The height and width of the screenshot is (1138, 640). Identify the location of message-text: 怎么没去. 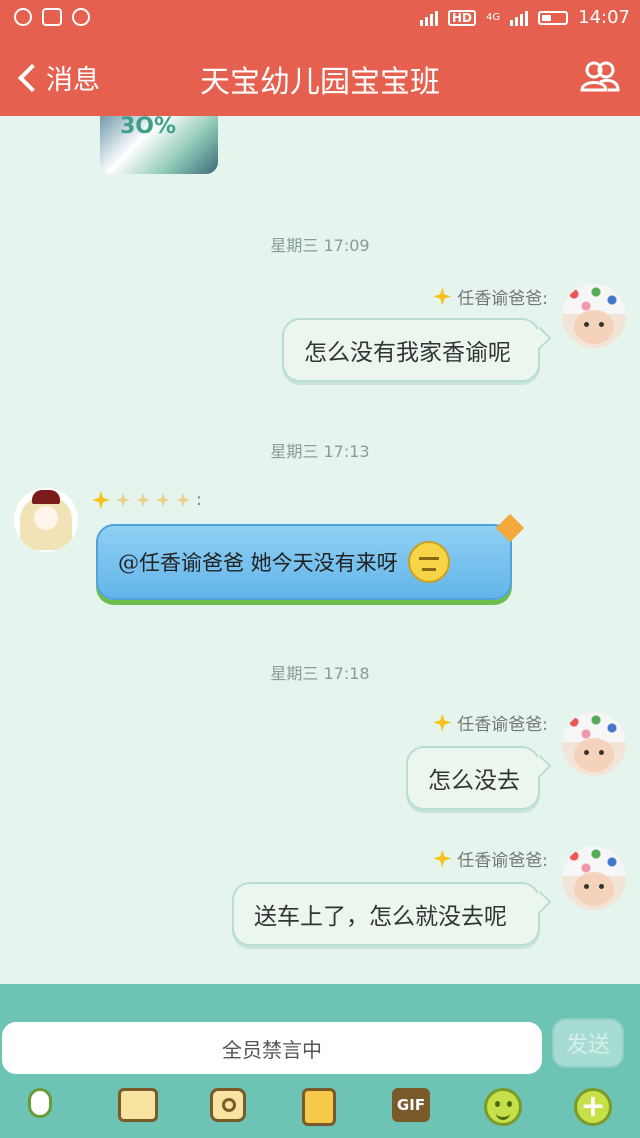
(474, 781).